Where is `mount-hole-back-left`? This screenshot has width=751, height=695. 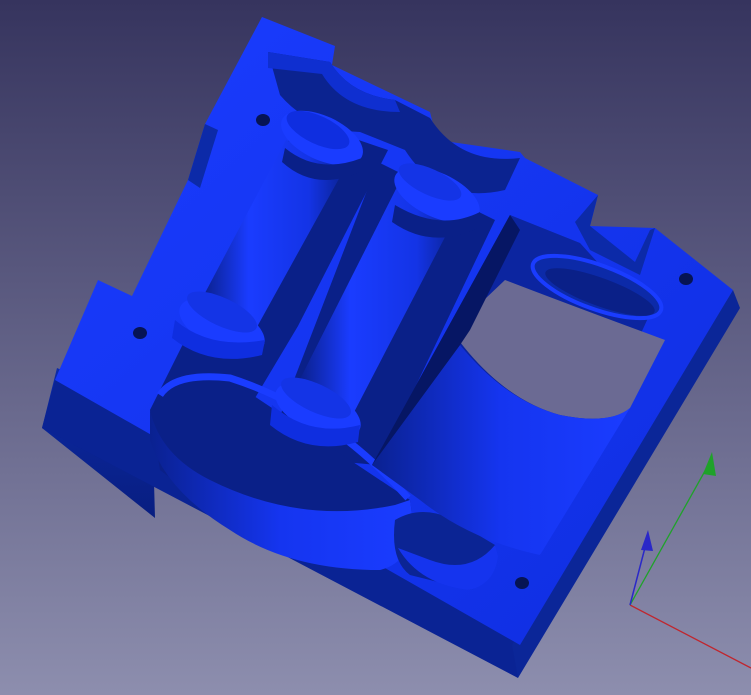 mount-hole-back-left is located at coordinates (263, 120).